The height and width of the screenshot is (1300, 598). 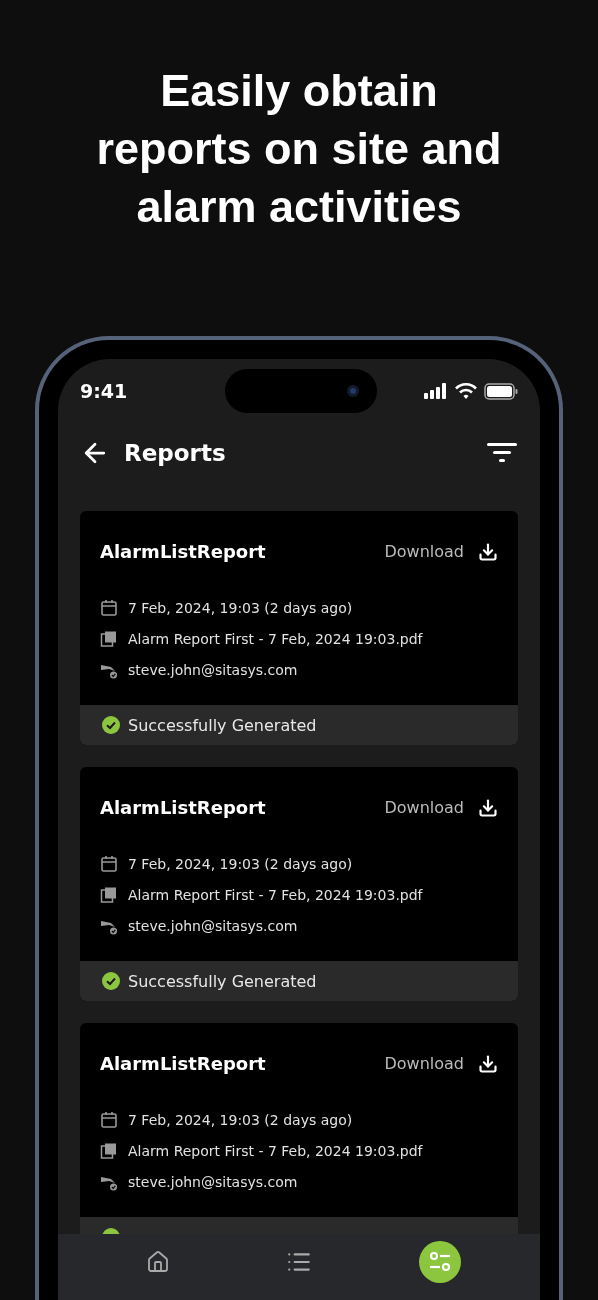 I want to click on status-time: 9:41, so click(x=104, y=391).